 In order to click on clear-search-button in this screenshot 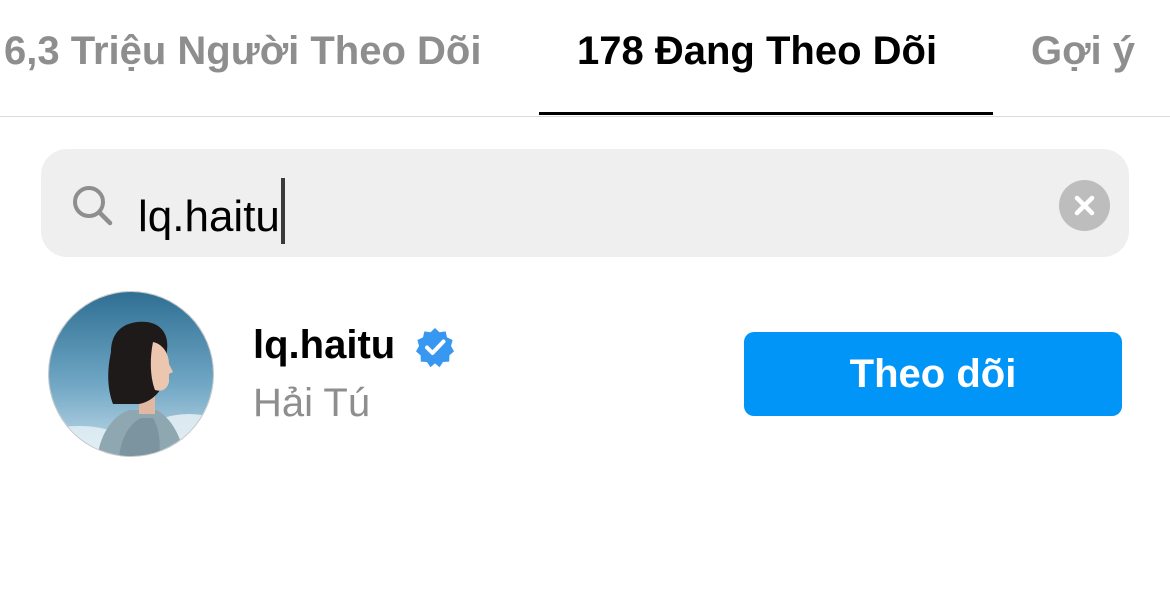, I will do `click(1084, 205)`.